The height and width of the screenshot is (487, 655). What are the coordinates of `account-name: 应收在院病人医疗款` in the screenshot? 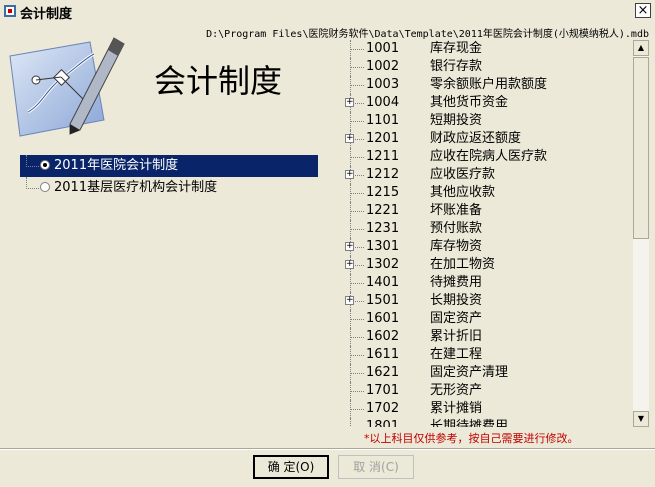 It's located at (489, 156).